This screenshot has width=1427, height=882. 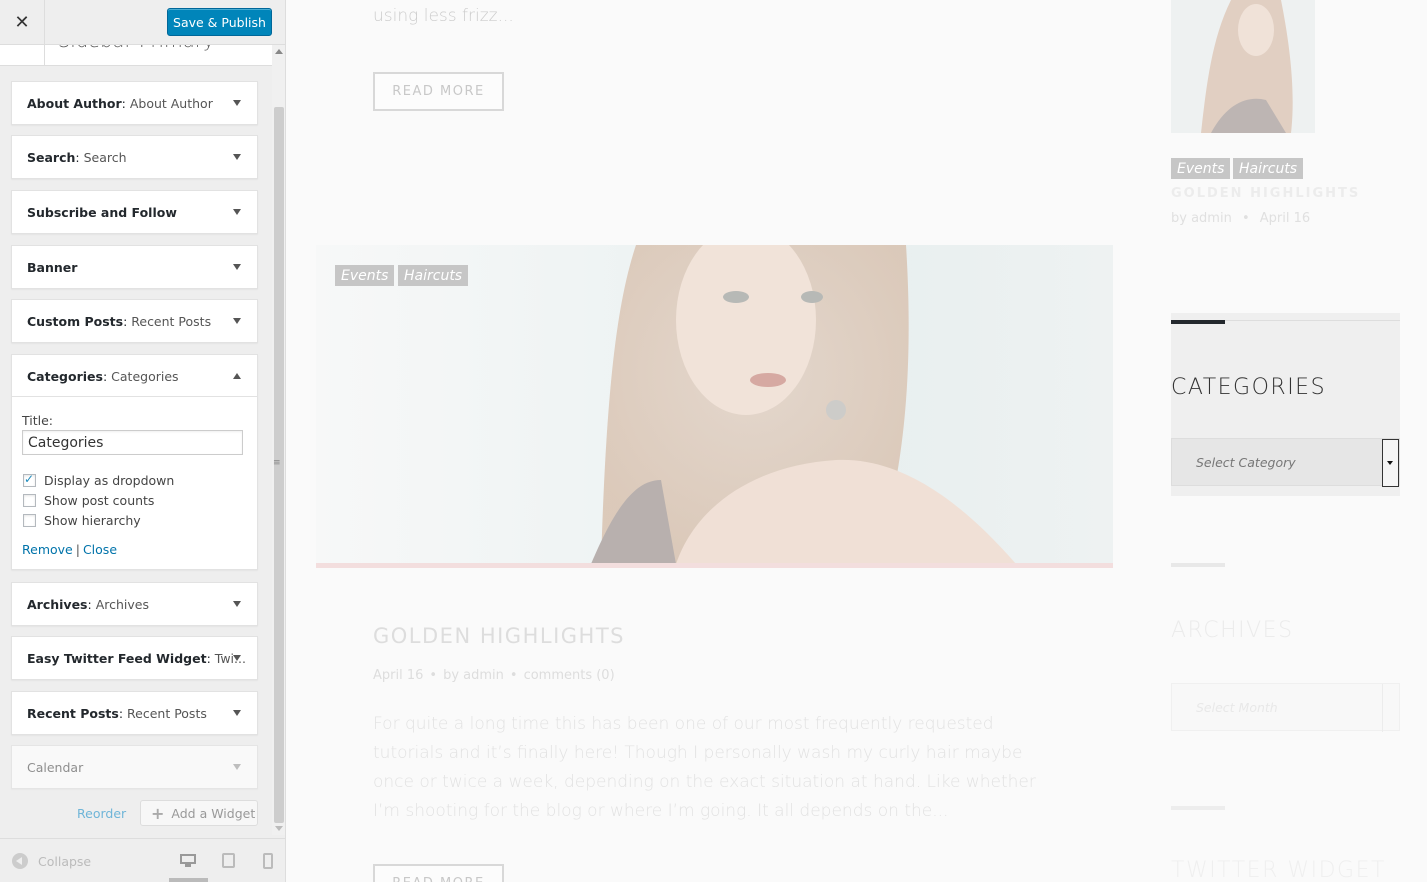 What do you see at coordinates (803, 404) in the screenshot?
I see `woman-portrait-image` at bounding box center [803, 404].